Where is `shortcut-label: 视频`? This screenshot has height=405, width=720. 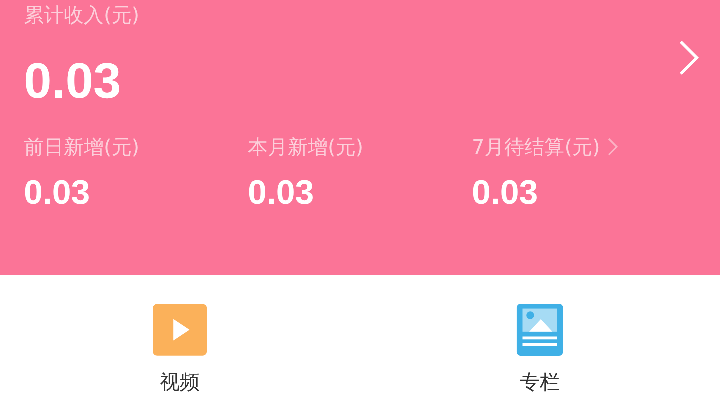 shortcut-label: 视频 is located at coordinates (180, 382).